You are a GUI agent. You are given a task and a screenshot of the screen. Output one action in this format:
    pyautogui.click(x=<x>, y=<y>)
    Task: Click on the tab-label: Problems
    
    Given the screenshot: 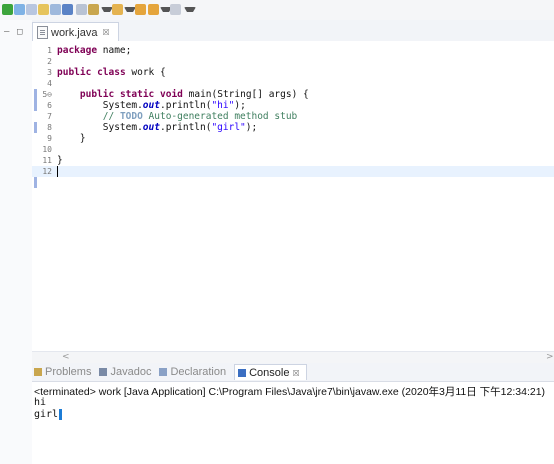 What is the action you would take?
    pyautogui.click(x=68, y=372)
    